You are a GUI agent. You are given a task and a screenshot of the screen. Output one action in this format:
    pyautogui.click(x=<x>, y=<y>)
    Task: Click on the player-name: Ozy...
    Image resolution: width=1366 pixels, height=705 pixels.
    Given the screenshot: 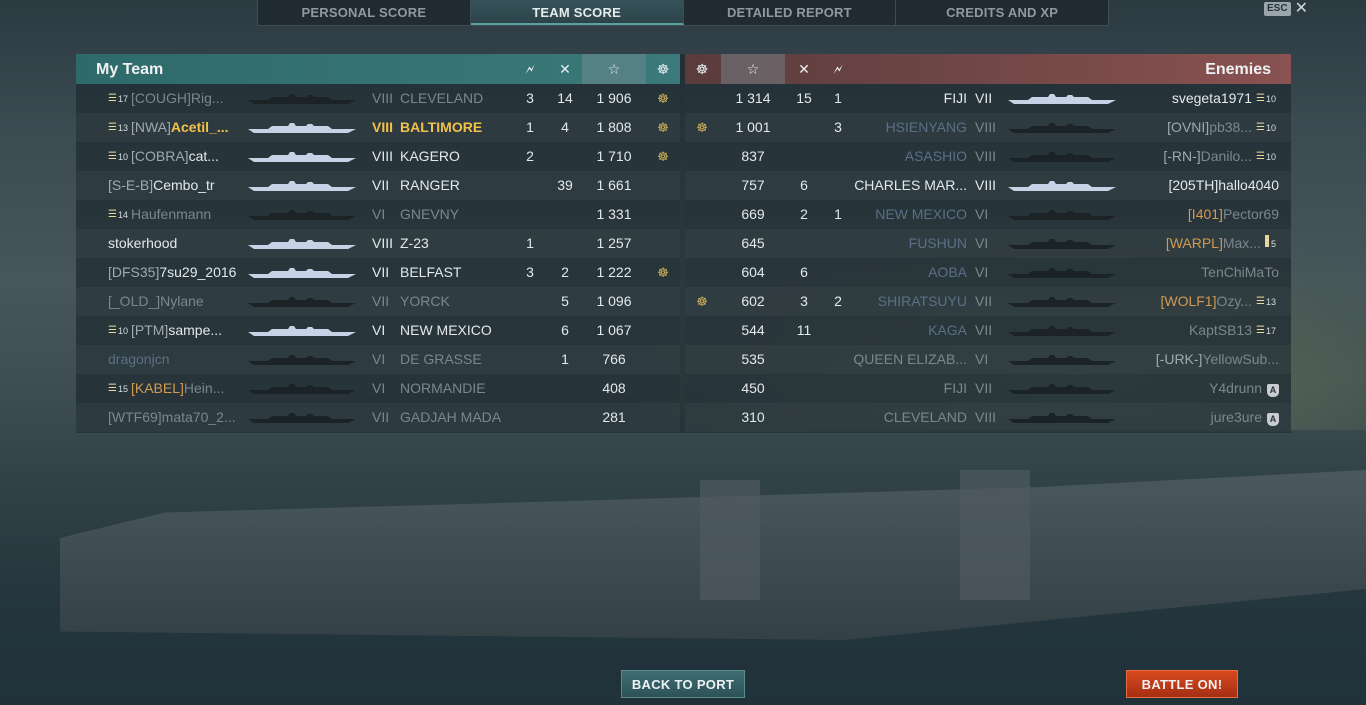 What is the action you would take?
    pyautogui.click(x=1234, y=301)
    